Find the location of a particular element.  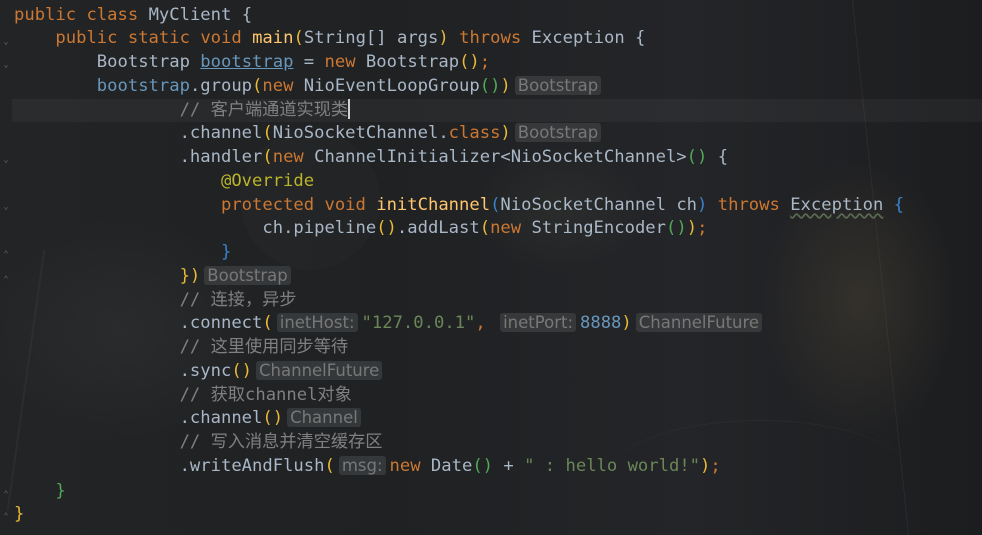

parameter-hint: msg: is located at coordinates (362, 465).